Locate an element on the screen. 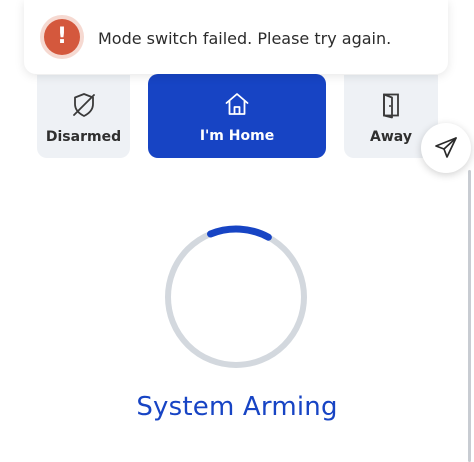 The image size is (474, 462). progress-track is located at coordinates (236, 297).